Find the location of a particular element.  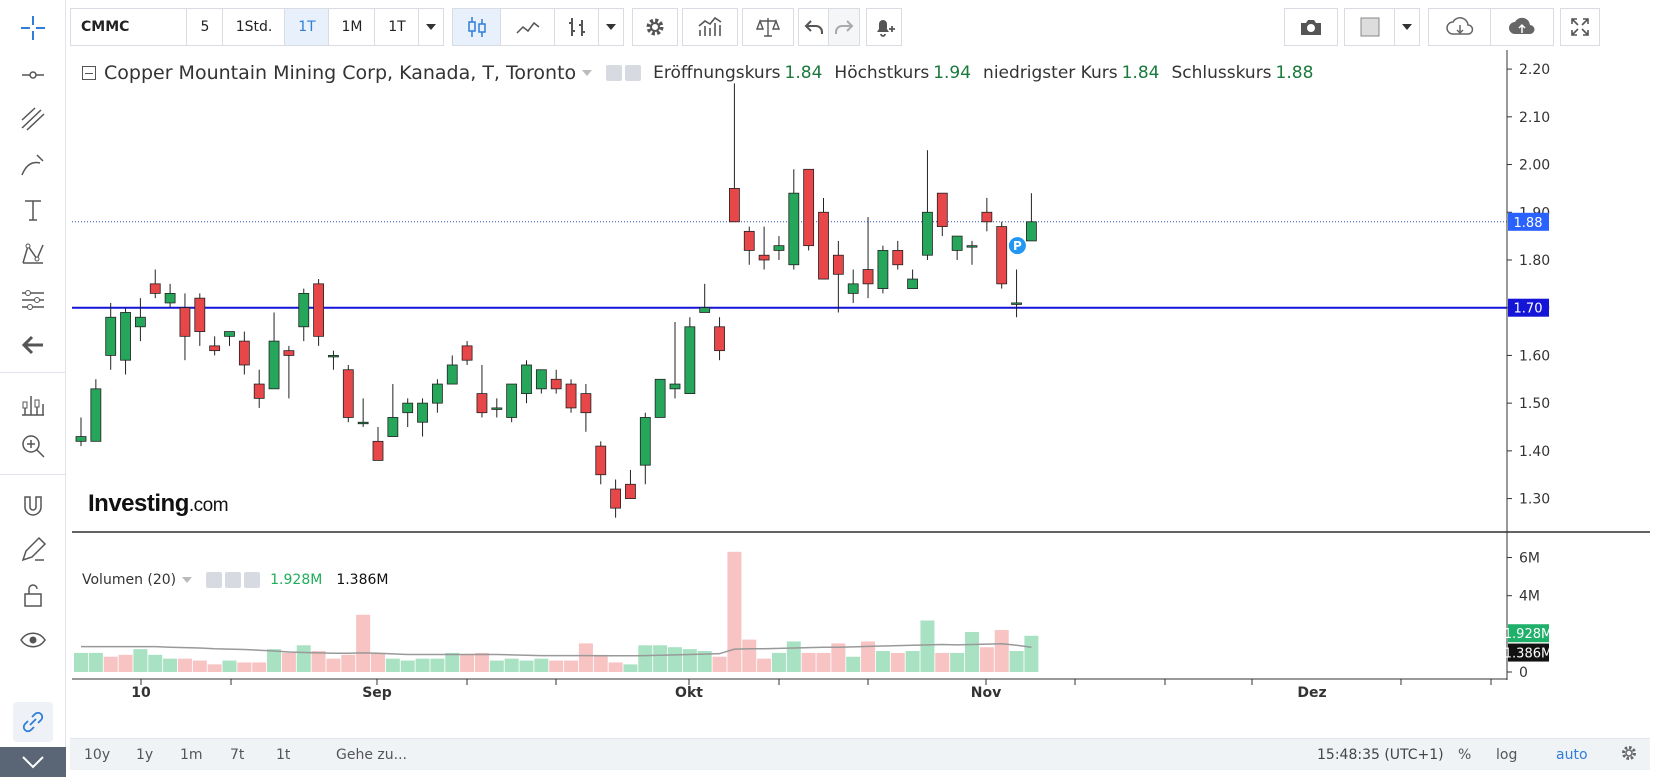

load-chart-button is located at coordinates (1460, 27).